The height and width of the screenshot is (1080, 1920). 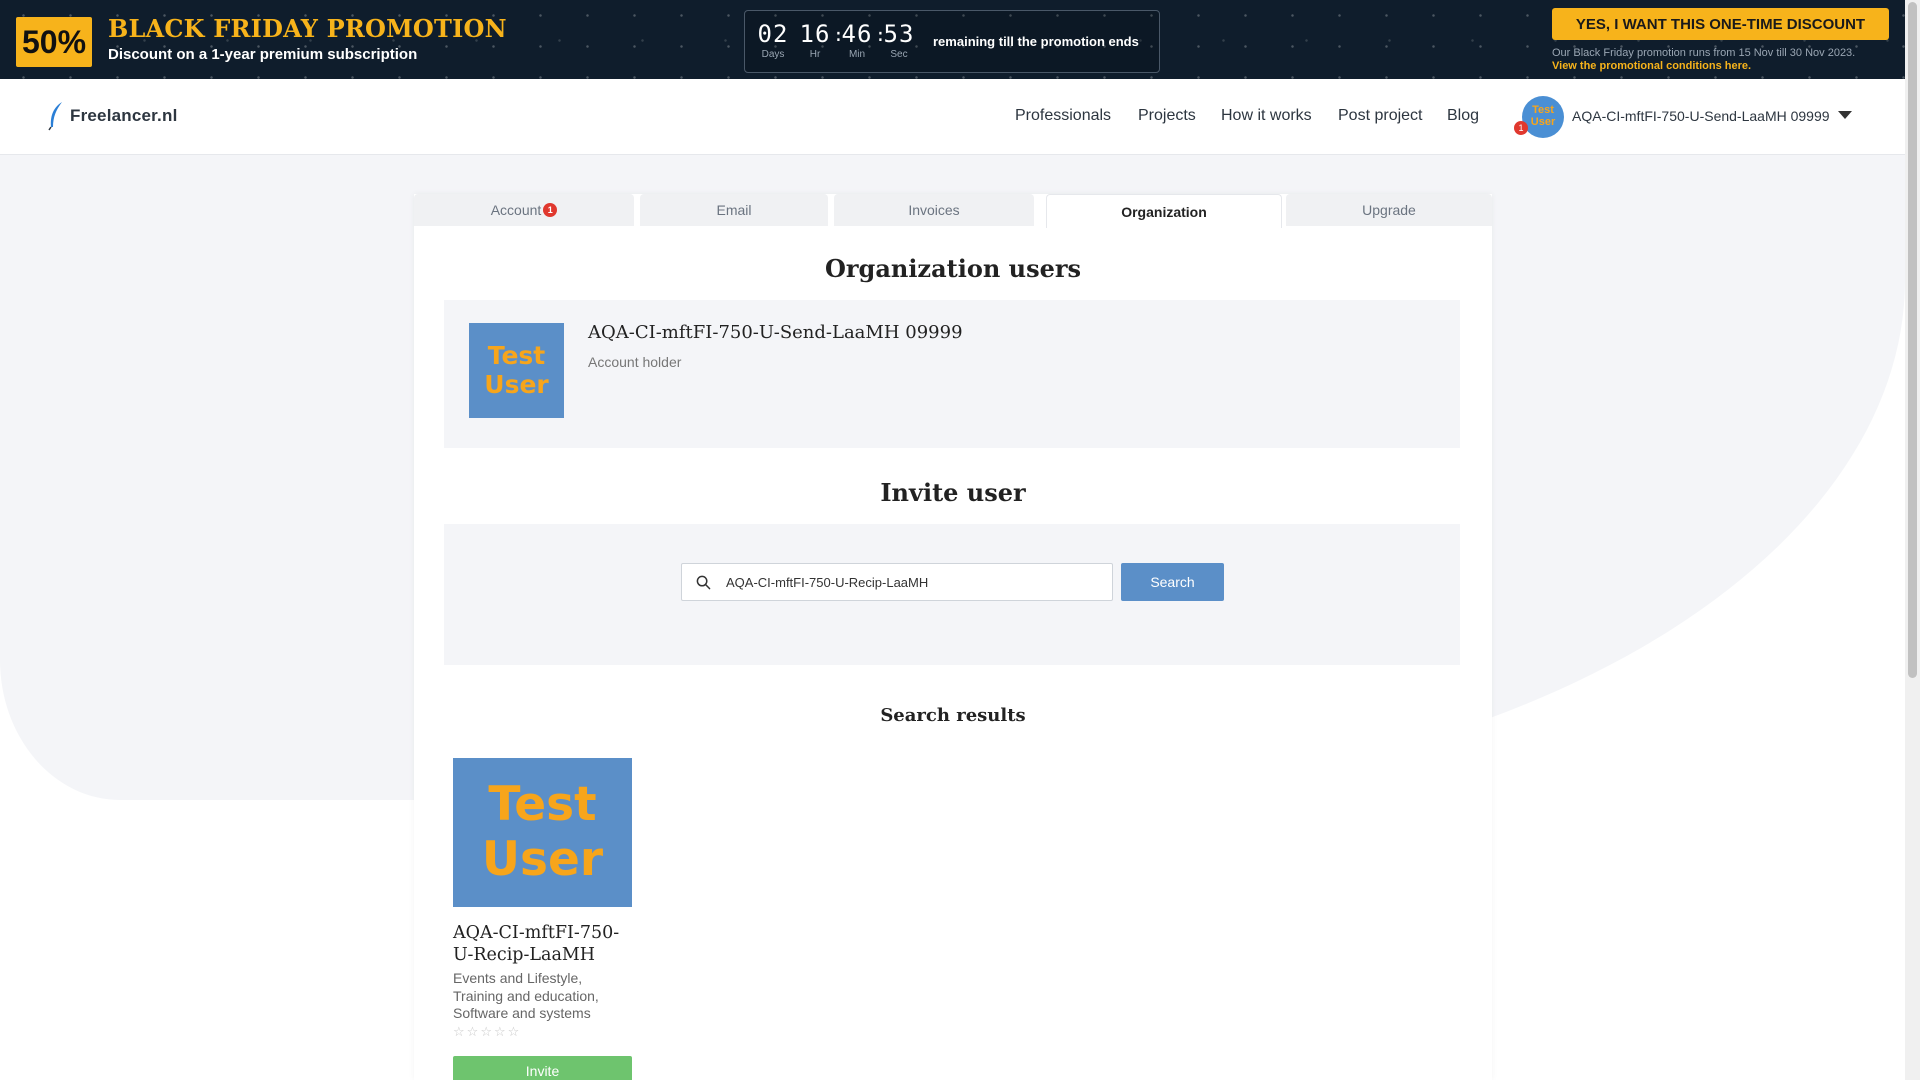 What do you see at coordinates (307, 28) in the screenshot?
I see `promo-title: BLACK FRIDAY PROMOTION` at bounding box center [307, 28].